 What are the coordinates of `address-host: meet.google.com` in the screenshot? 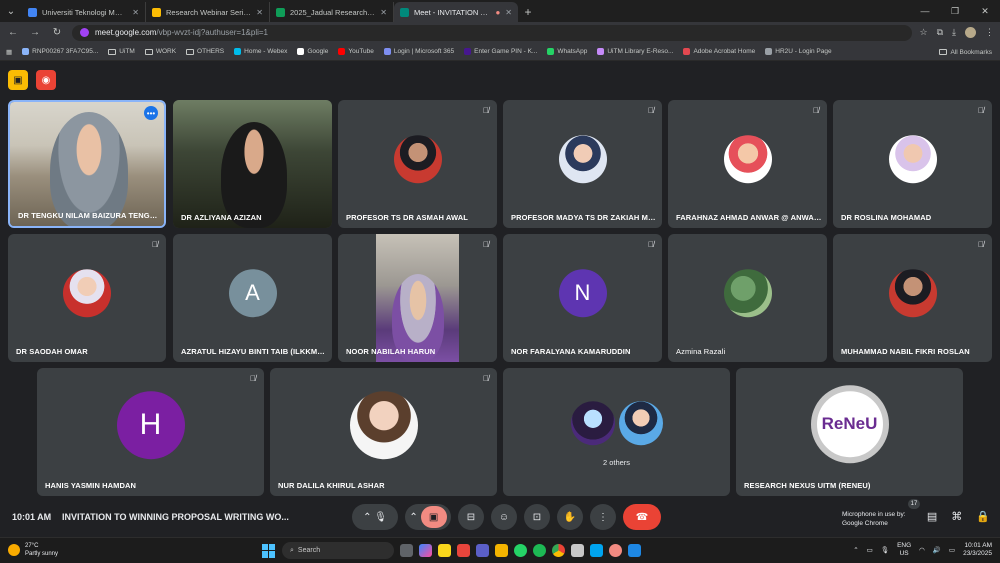 It's located at (126, 32).